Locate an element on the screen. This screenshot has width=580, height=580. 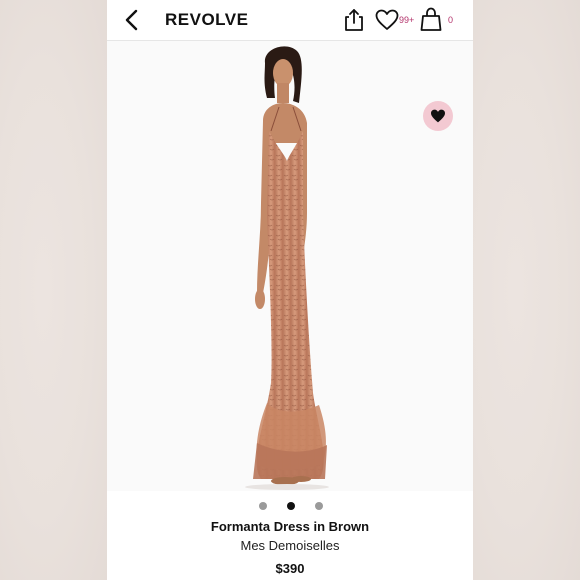
heart-filled-icon is located at coordinates (438, 116).